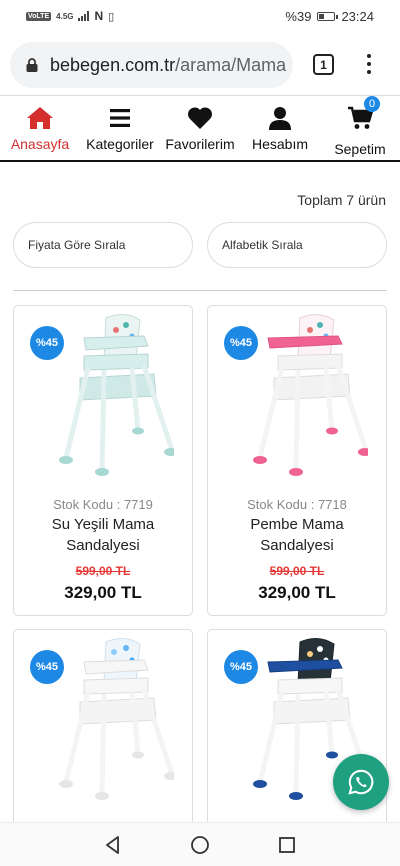 The height and width of the screenshot is (866, 400). I want to click on recents-icon, so click(287, 845).